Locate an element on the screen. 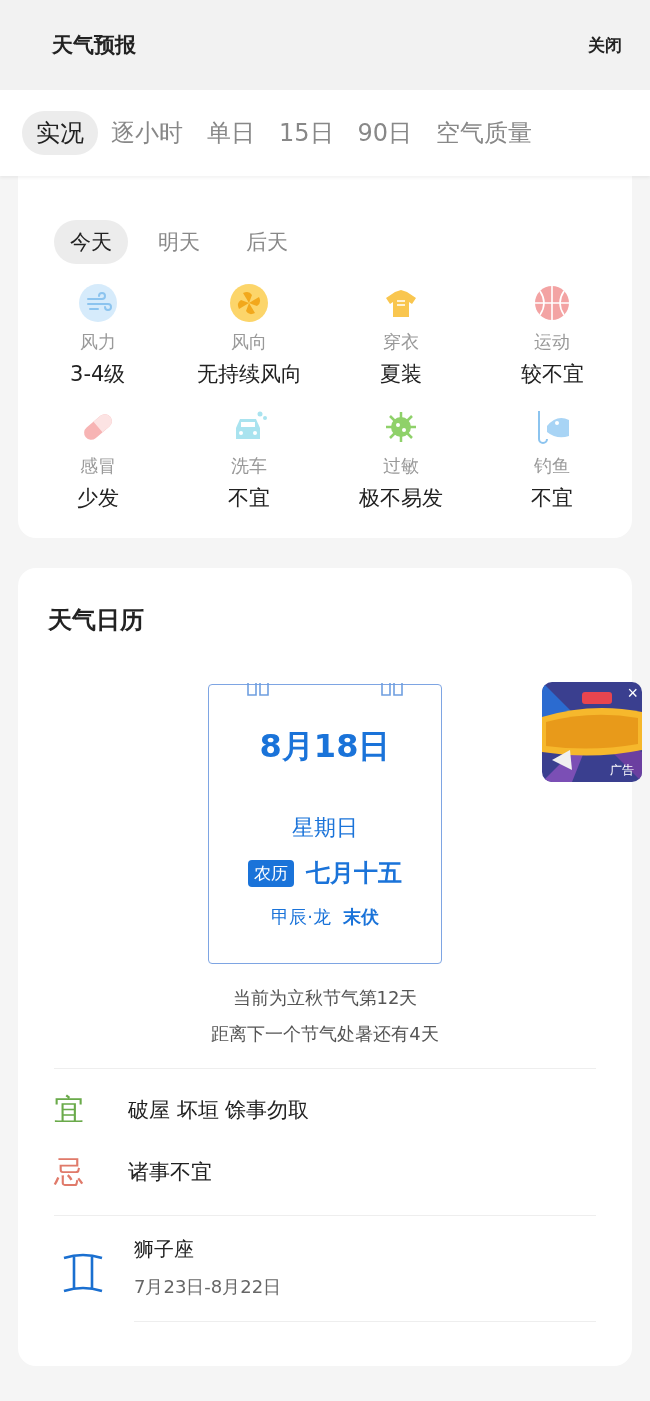 The height and width of the screenshot is (1401, 650). index-value: 无持续风向 is located at coordinates (249, 374).